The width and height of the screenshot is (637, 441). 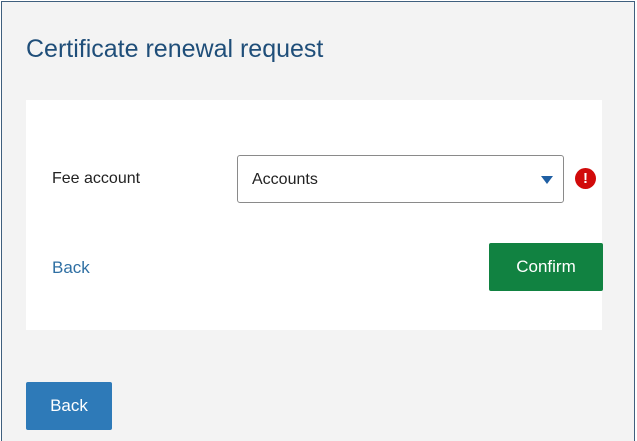 I want to click on back-button: Back, so click(x=69, y=406).